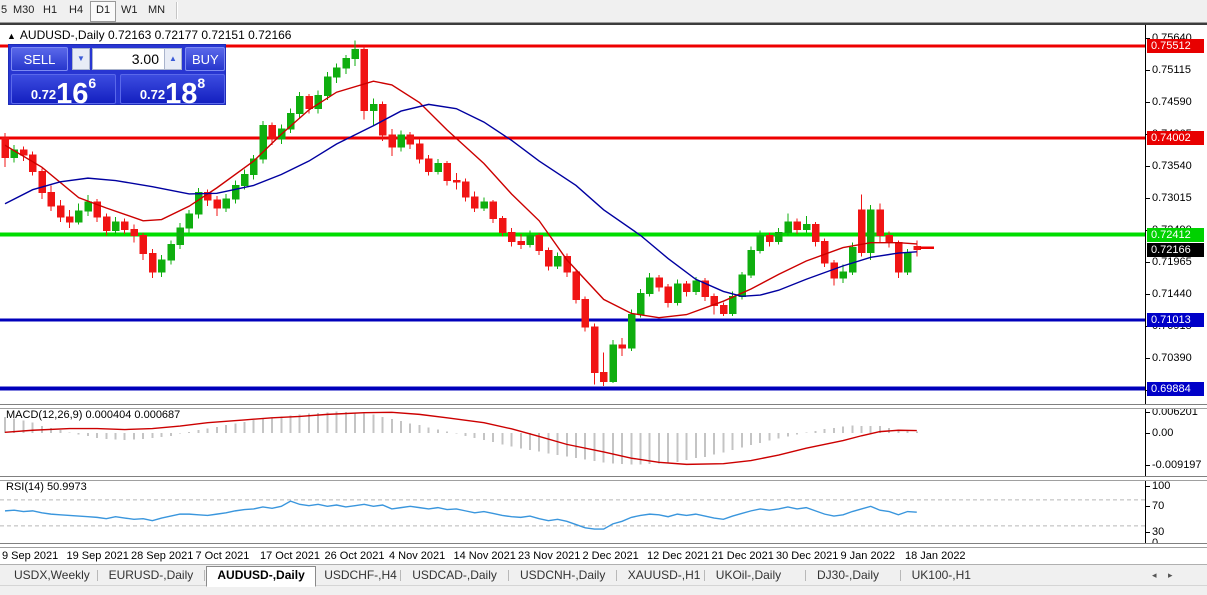 Image resolution: width=1207 pixels, height=595 pixels. I want to click on rsi-canvas, so click(572, 512).